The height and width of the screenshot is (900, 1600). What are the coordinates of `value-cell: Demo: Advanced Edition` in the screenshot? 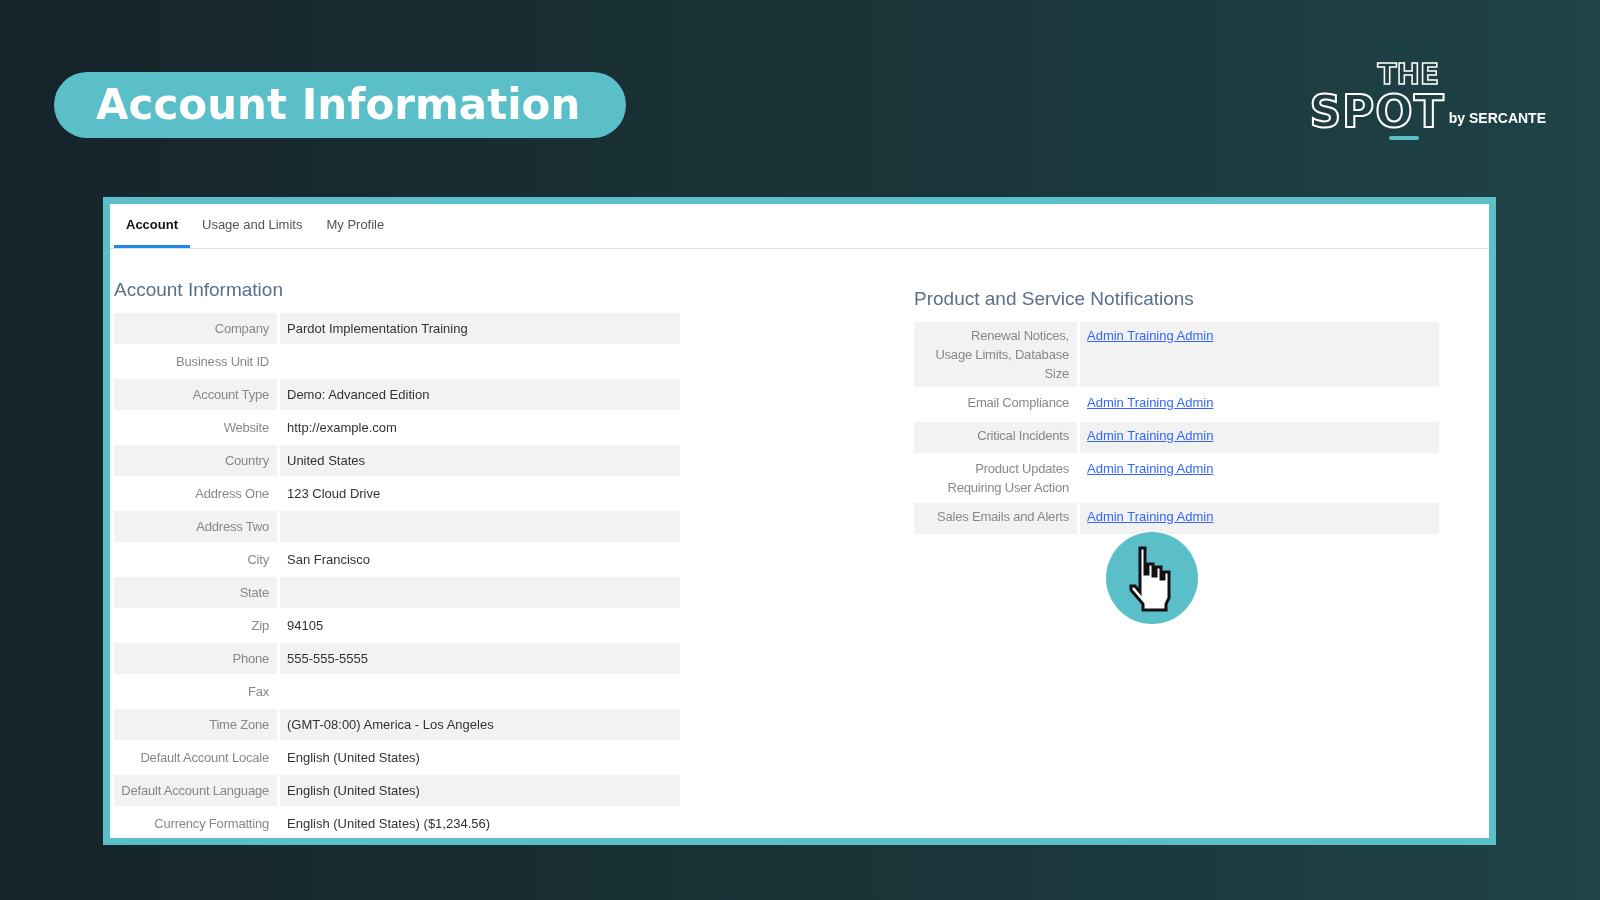 It's located at (480, 394).